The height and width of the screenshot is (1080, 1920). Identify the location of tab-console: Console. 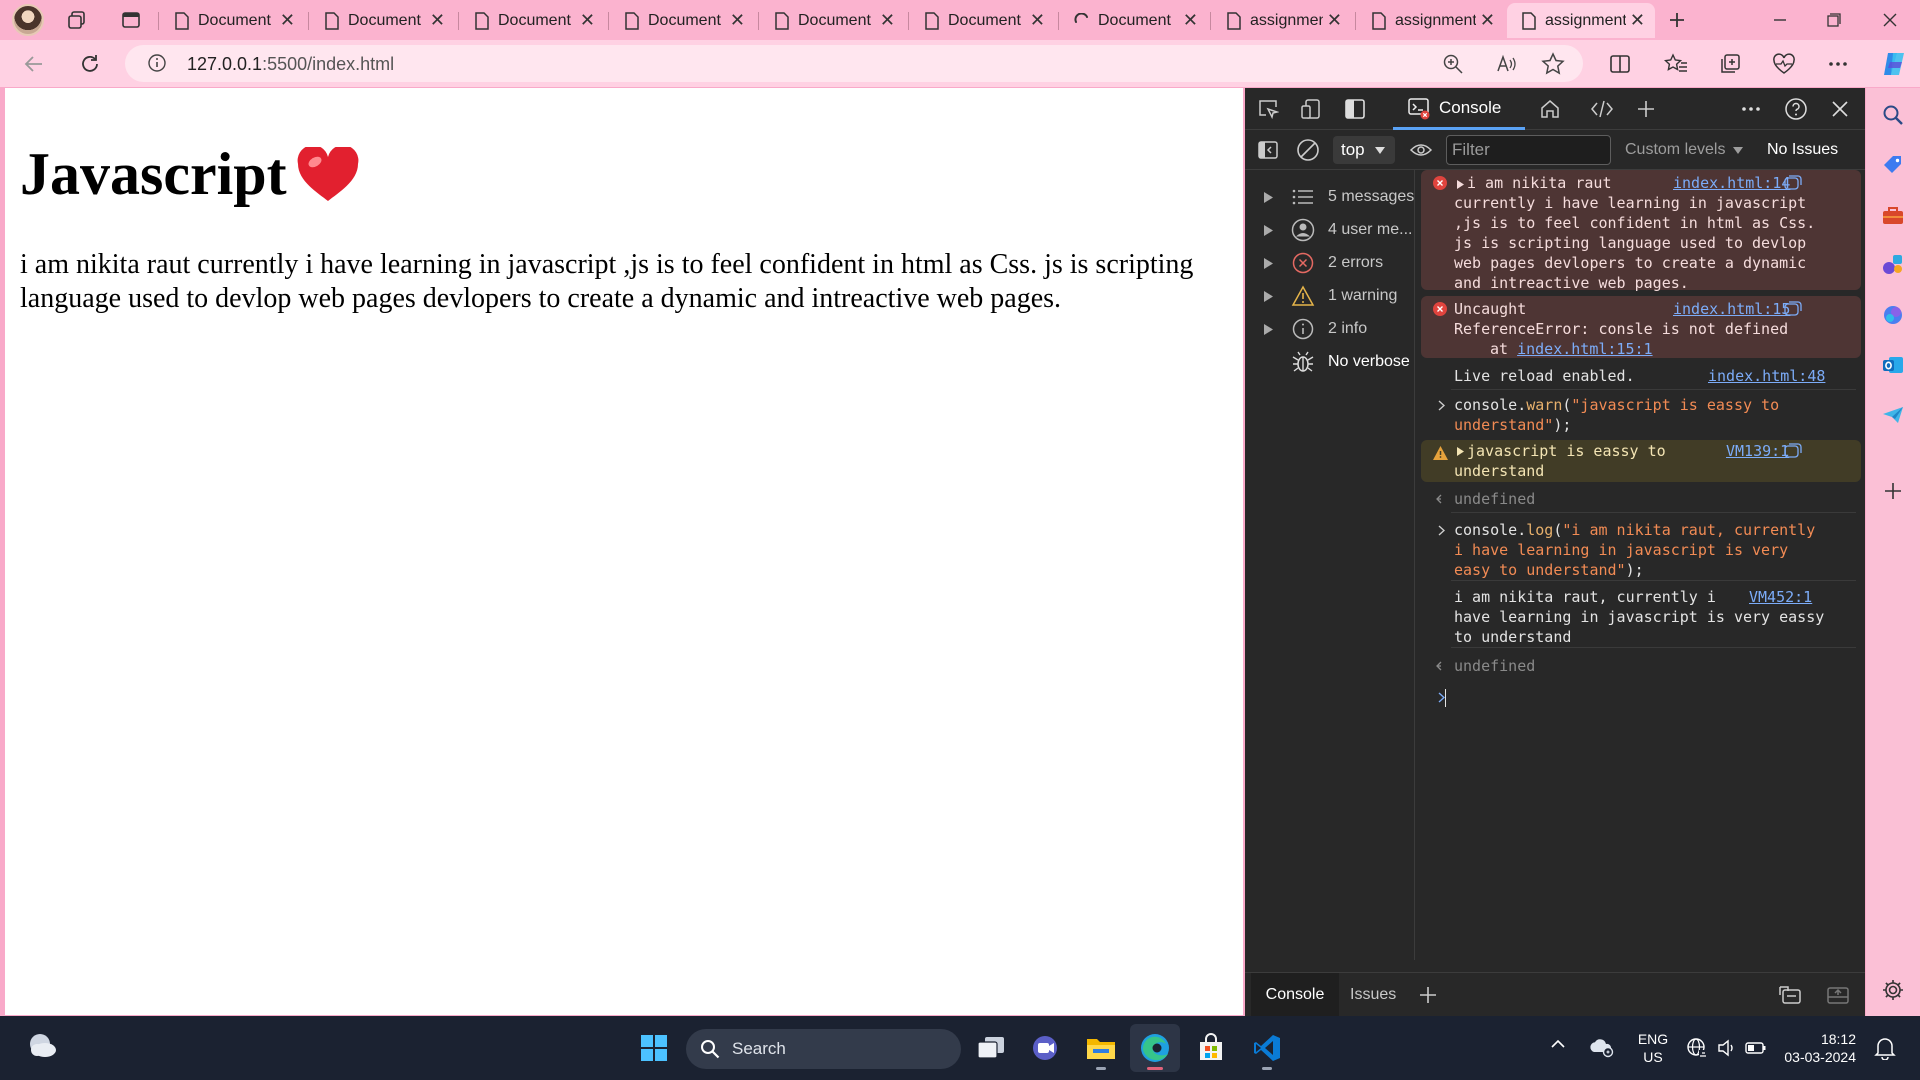
(1459, 109).